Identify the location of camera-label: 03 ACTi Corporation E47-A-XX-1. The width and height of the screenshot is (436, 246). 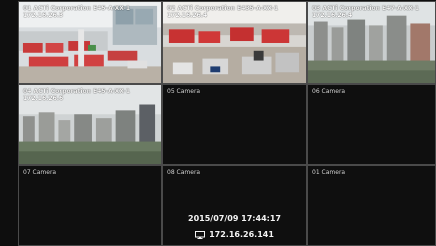
(366, 8).